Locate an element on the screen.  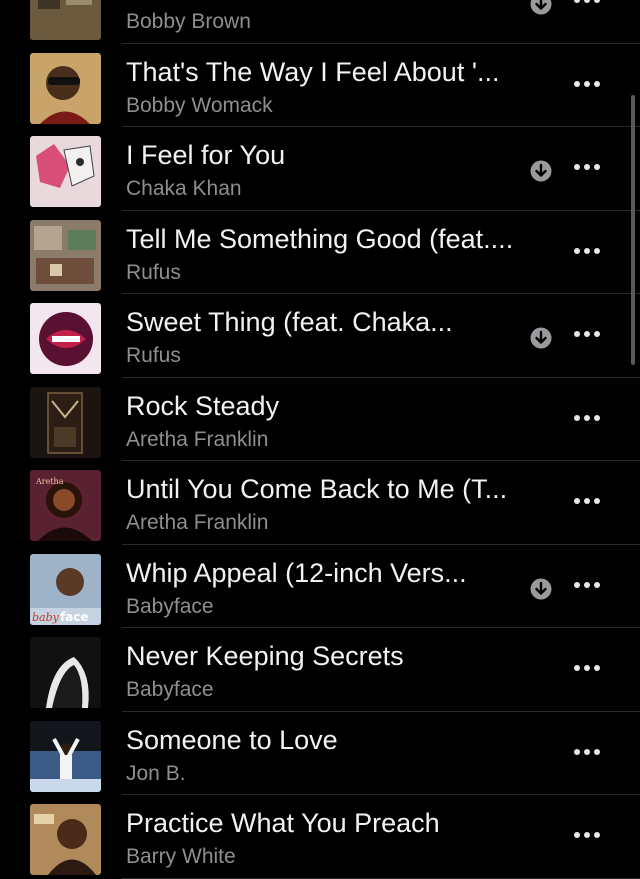
song-title: Someone to Love is located at coordinates (232, 739).